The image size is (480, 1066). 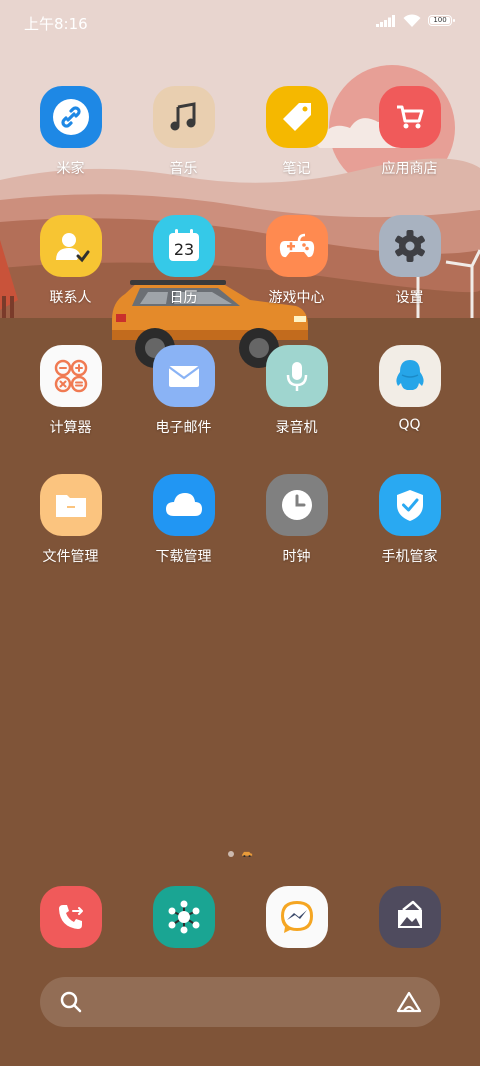 I want to click on app-qq: QQ, so click(x=409, y=400).